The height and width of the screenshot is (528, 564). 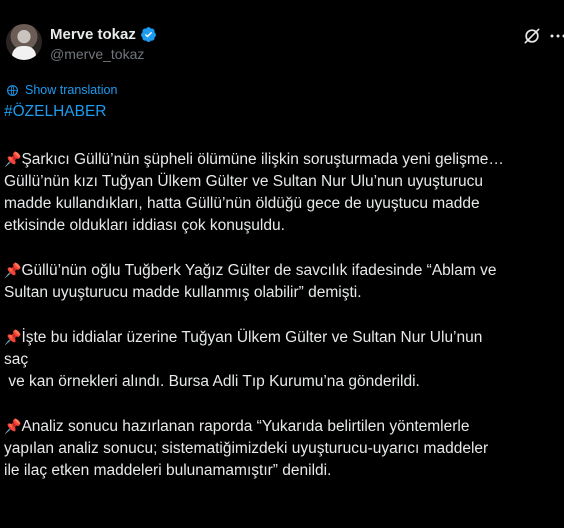 I want to click on author-name: Merve tokaz, so click(x=93, y=34).